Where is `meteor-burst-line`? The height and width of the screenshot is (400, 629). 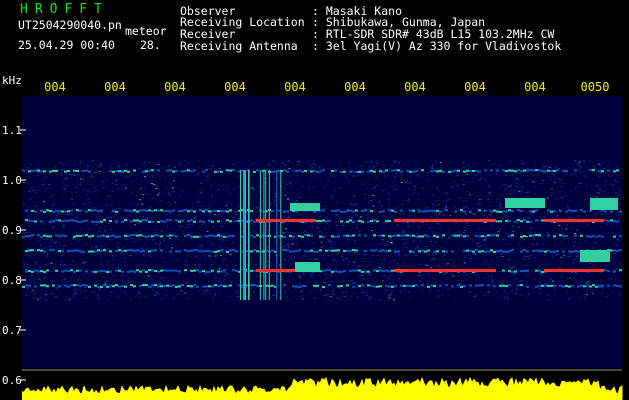
meteor-burst-line is located at coordinates (260, 235).